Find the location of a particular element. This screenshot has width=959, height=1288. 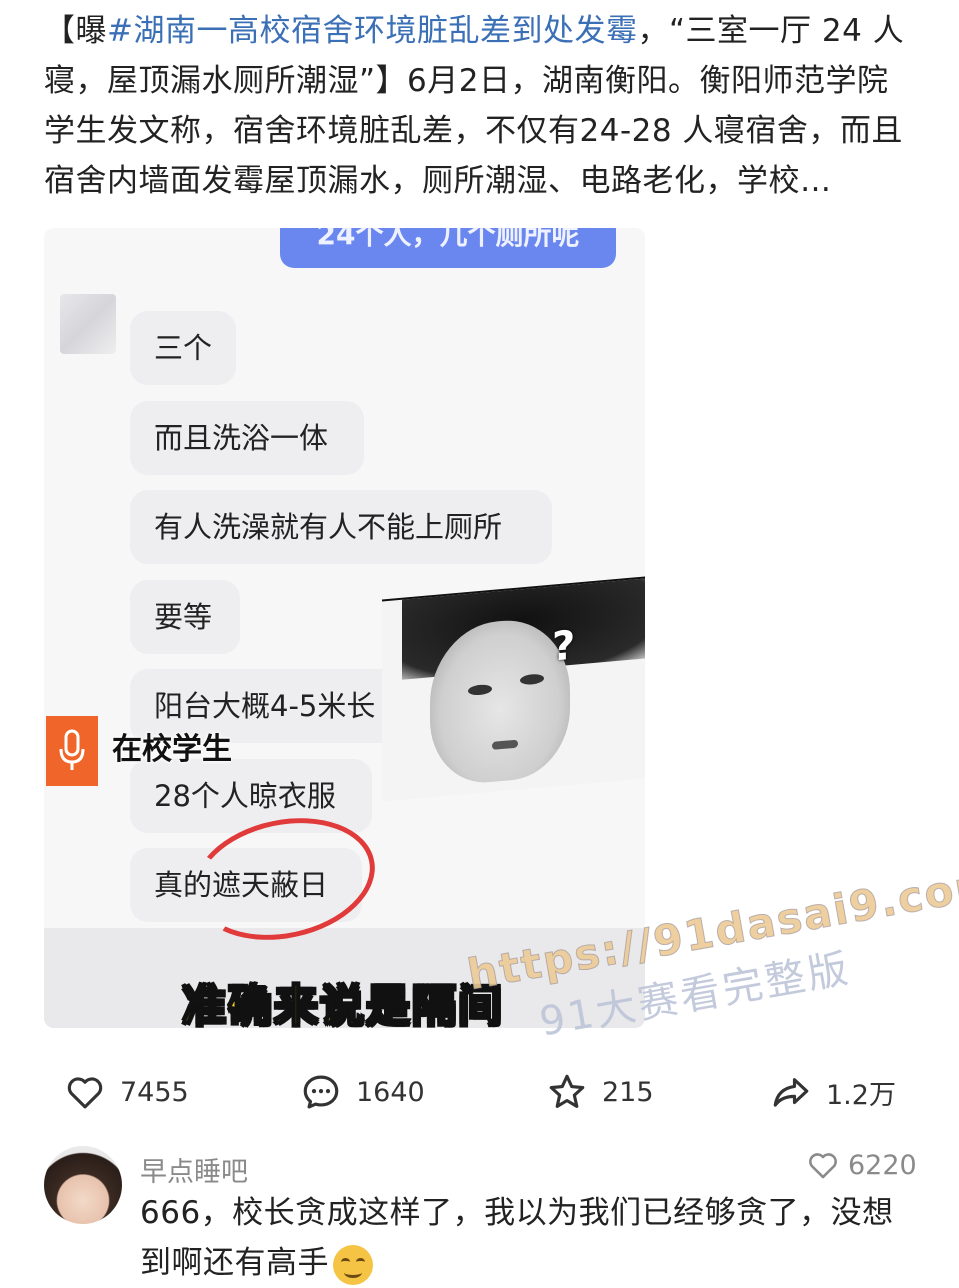

post-prefix: 【曝 is located at coordinates (75, 31).